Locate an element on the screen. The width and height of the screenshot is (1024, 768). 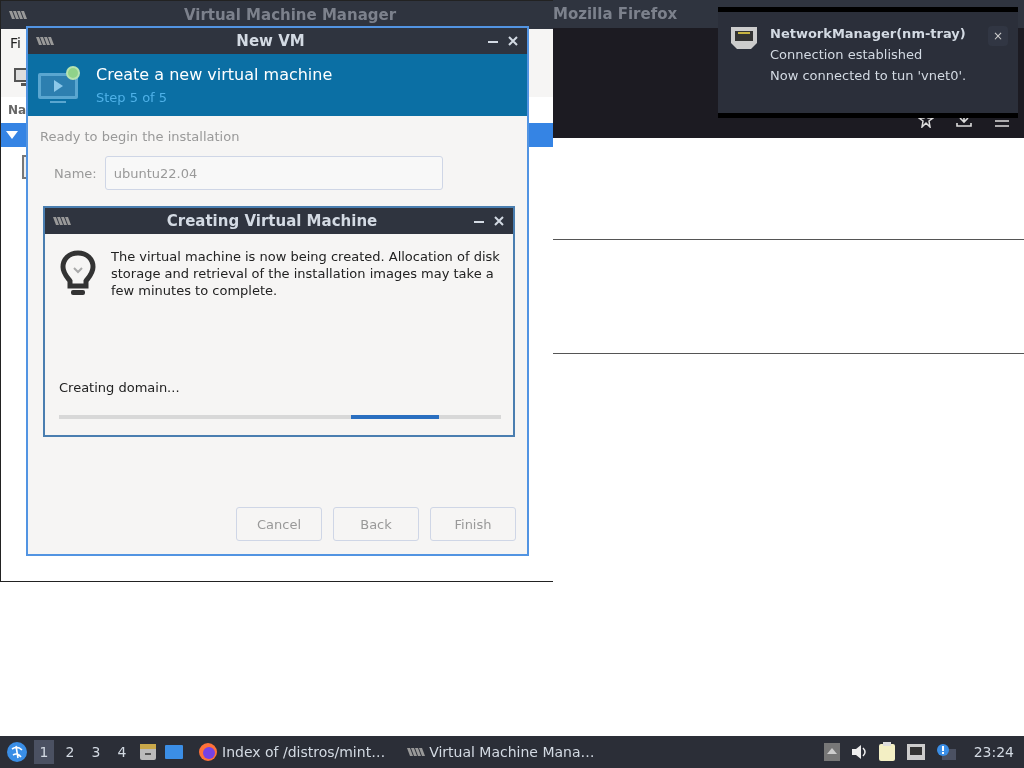
notification-summary: Connection established is located at coordinates (847, 54).